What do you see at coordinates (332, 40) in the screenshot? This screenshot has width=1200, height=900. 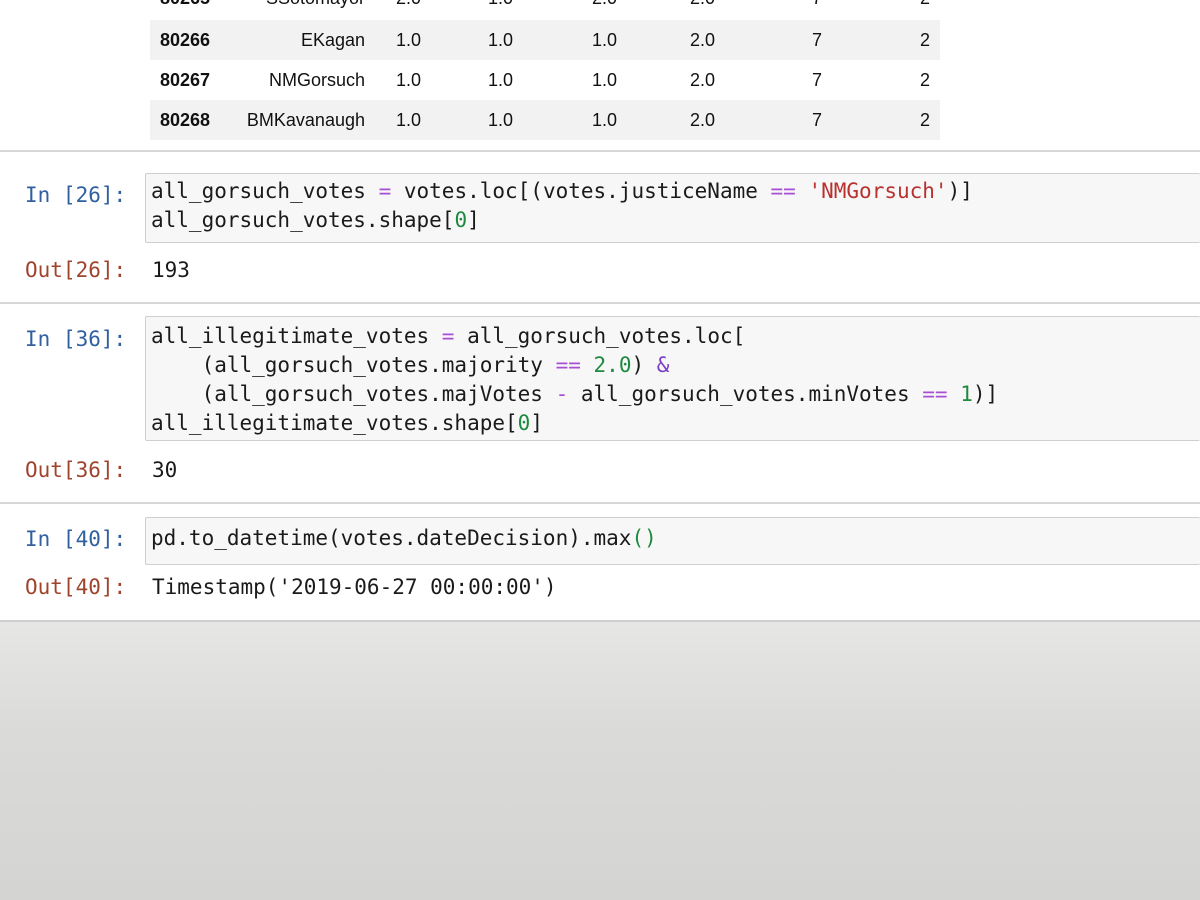 I see `justice-name-cell: EKagan` at bounding box center [332, 40].